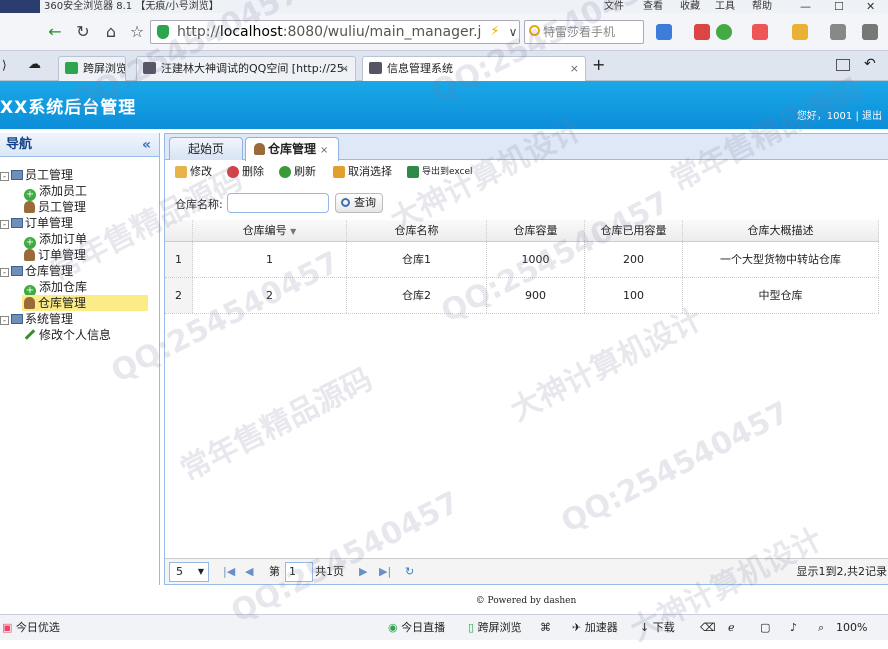 The width and height of the screenshot is (888, 649). I want to click on column-header: 仓库已用容量, so click(634, 230).